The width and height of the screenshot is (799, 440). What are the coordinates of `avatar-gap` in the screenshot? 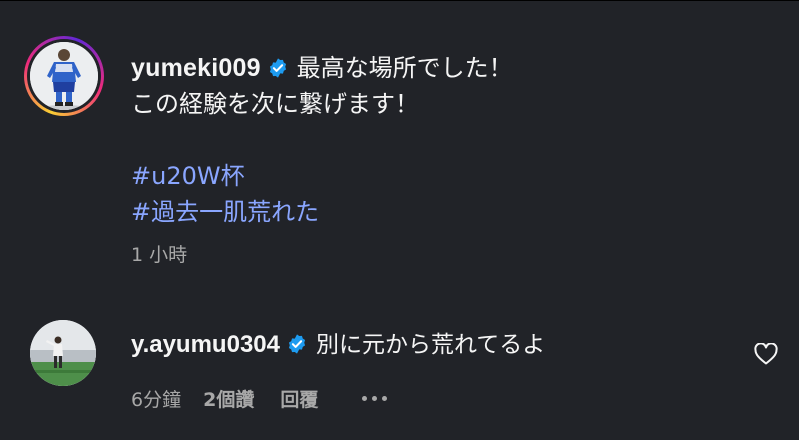 It's located at (64, 76).